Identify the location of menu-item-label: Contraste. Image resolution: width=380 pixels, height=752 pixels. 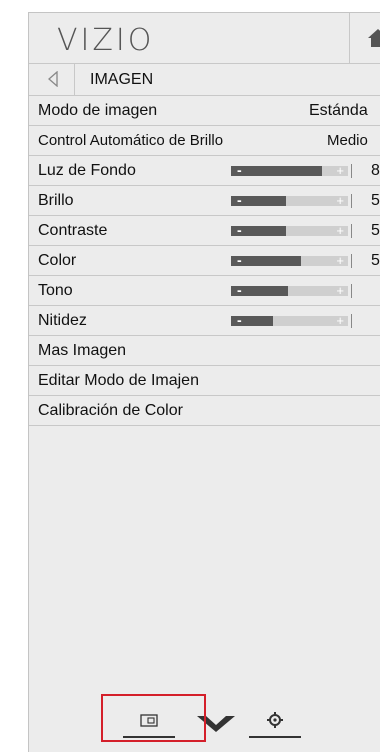
(73, 230).